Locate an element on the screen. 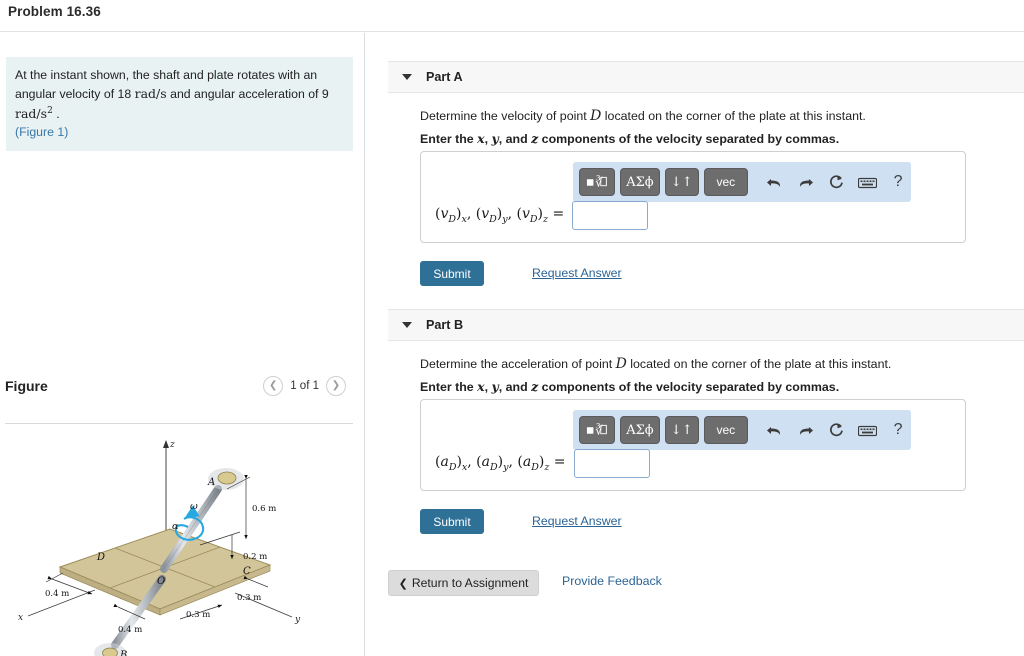 The height and width of the screenshot is (656, 1024). figure-label-B: B is located at coordinates (123, 653).